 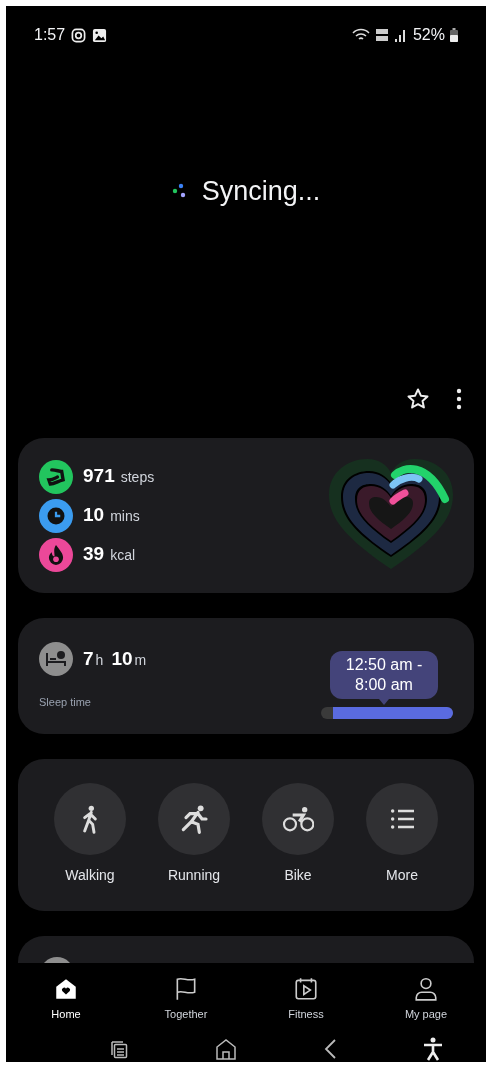 What do you see at coordinates (94, 554) in the screenshot?
I see `metric-value: 39` at bounding box center [94, 554].